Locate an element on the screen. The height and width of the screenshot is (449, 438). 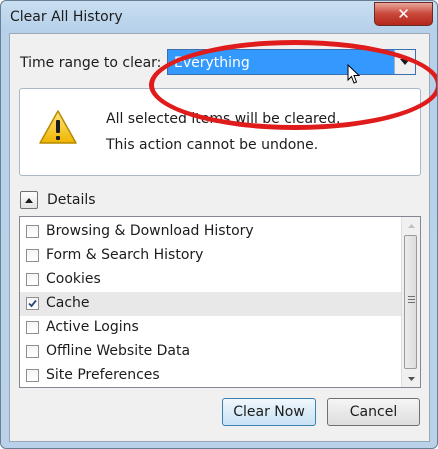
item-label: Browsing & Download History is located at coordinates (150, 231).